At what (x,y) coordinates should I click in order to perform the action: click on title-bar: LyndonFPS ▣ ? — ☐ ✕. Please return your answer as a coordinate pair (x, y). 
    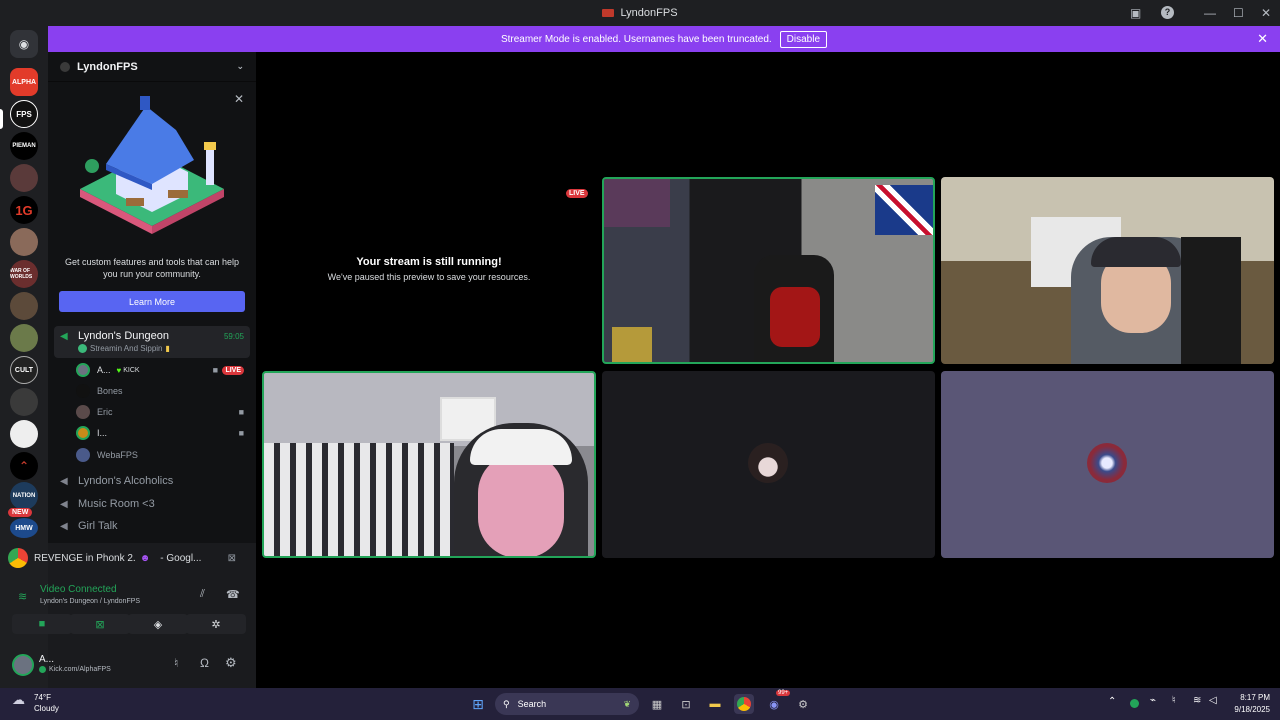
    Looking at the image, I should click on (640, 13).